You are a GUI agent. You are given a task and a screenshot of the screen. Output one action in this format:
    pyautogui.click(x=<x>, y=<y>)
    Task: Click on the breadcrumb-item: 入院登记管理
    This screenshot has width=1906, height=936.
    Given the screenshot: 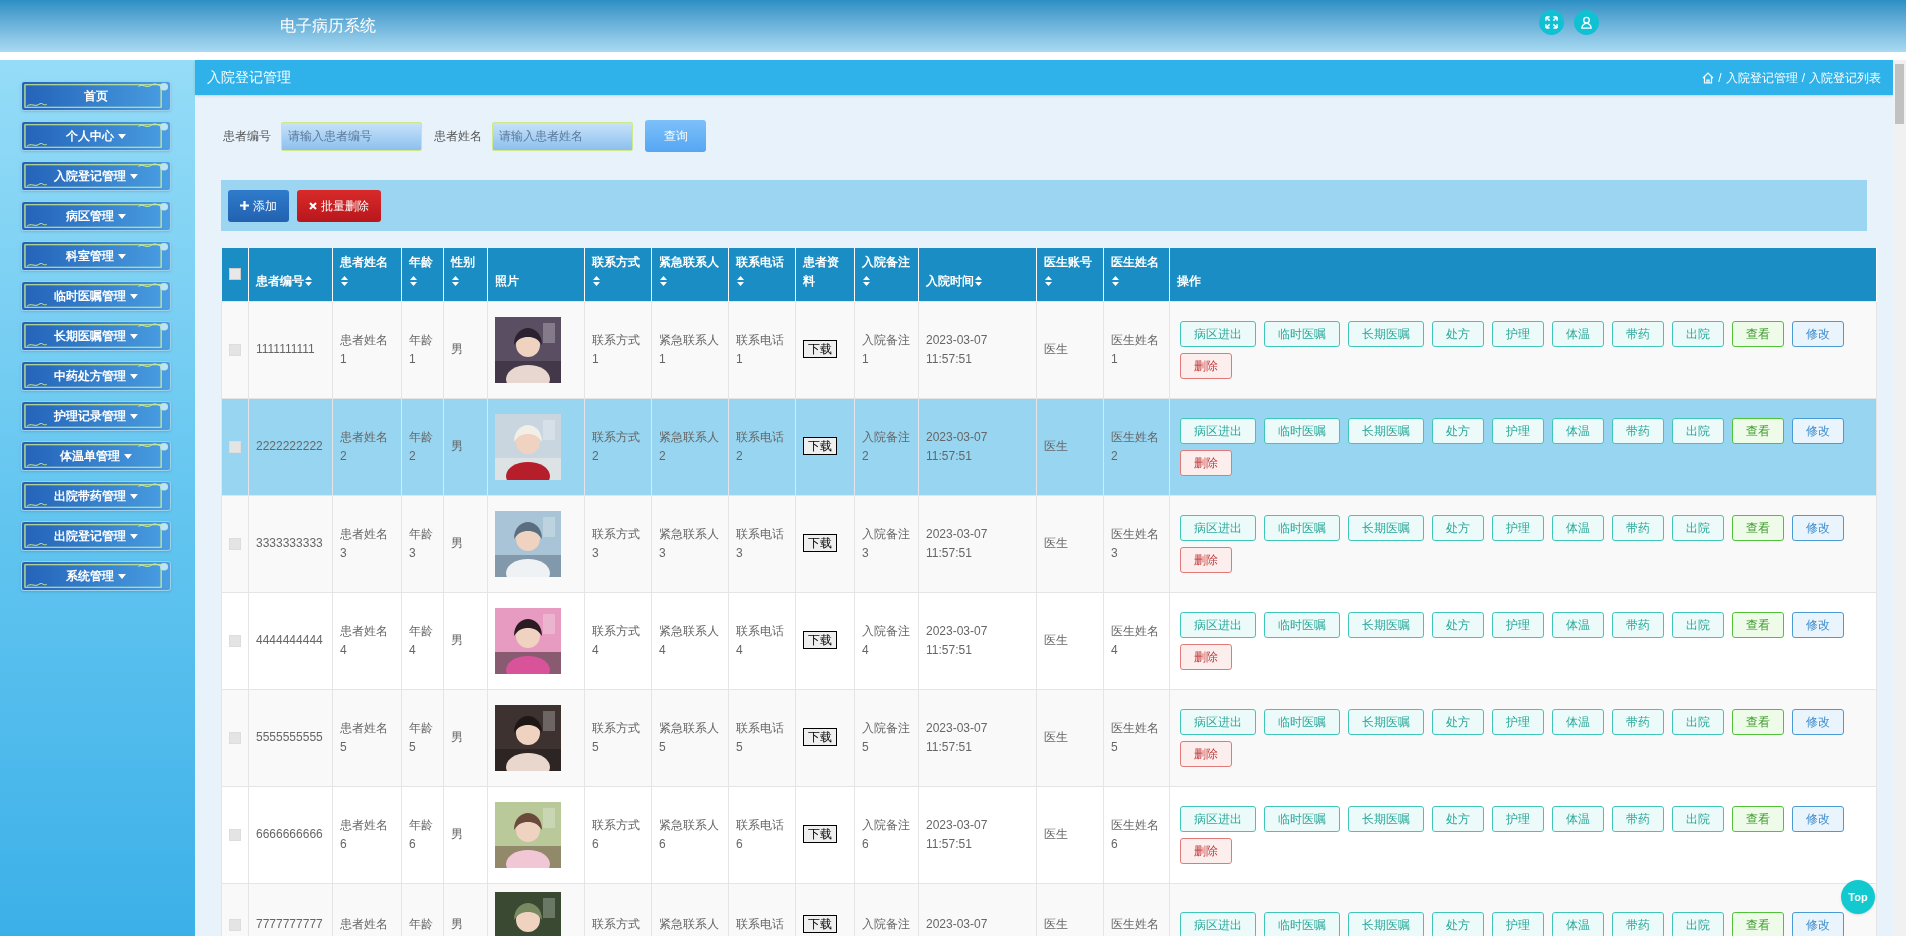 What is the action you would take?
    pyautogui.click(x=1761, y=77)
    